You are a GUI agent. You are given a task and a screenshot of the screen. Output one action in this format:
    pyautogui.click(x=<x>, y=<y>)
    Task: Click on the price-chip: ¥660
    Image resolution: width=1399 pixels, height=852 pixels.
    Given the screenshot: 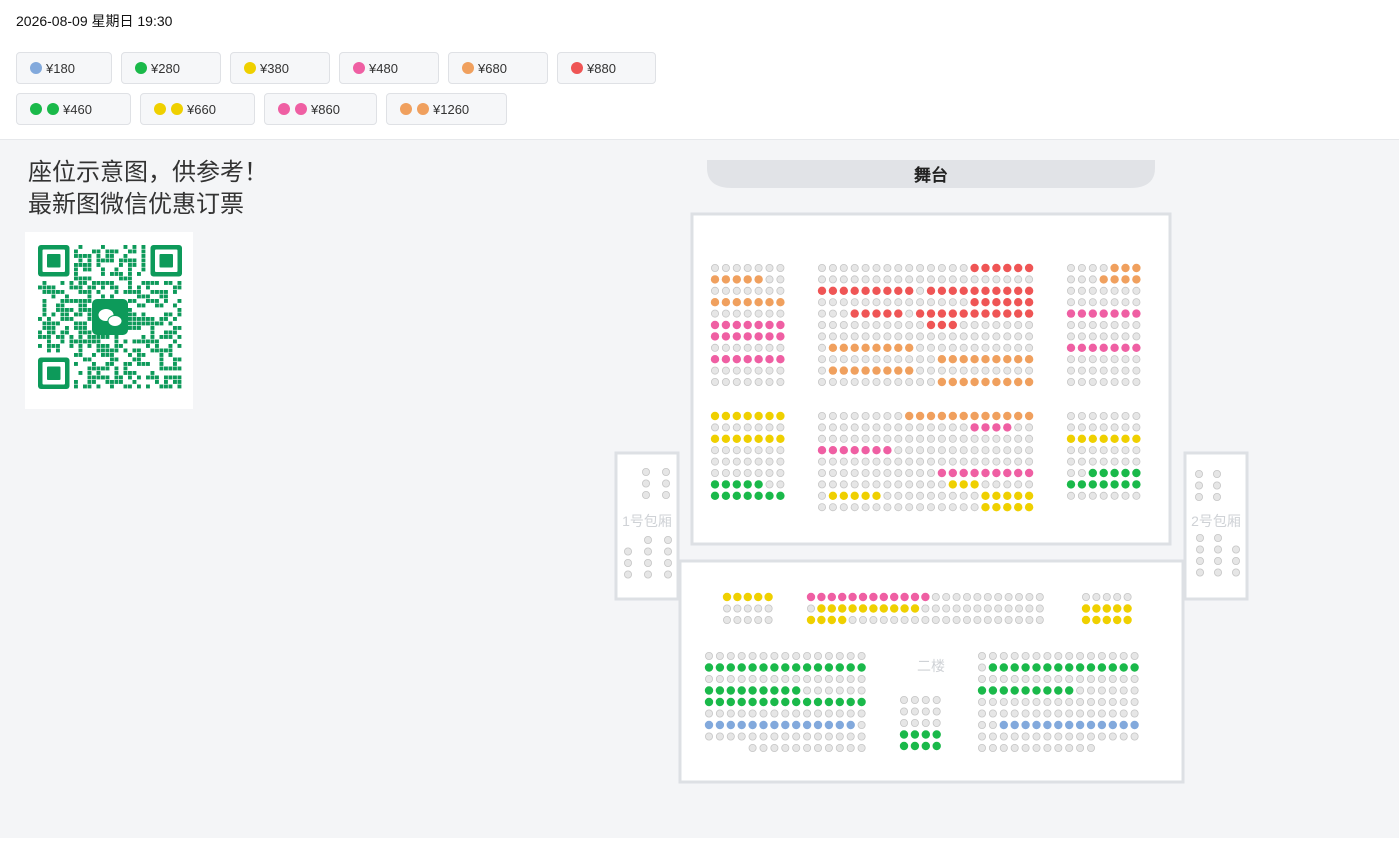 What is the action you would take?
    pyautogui.click(x=197, y=109)
    